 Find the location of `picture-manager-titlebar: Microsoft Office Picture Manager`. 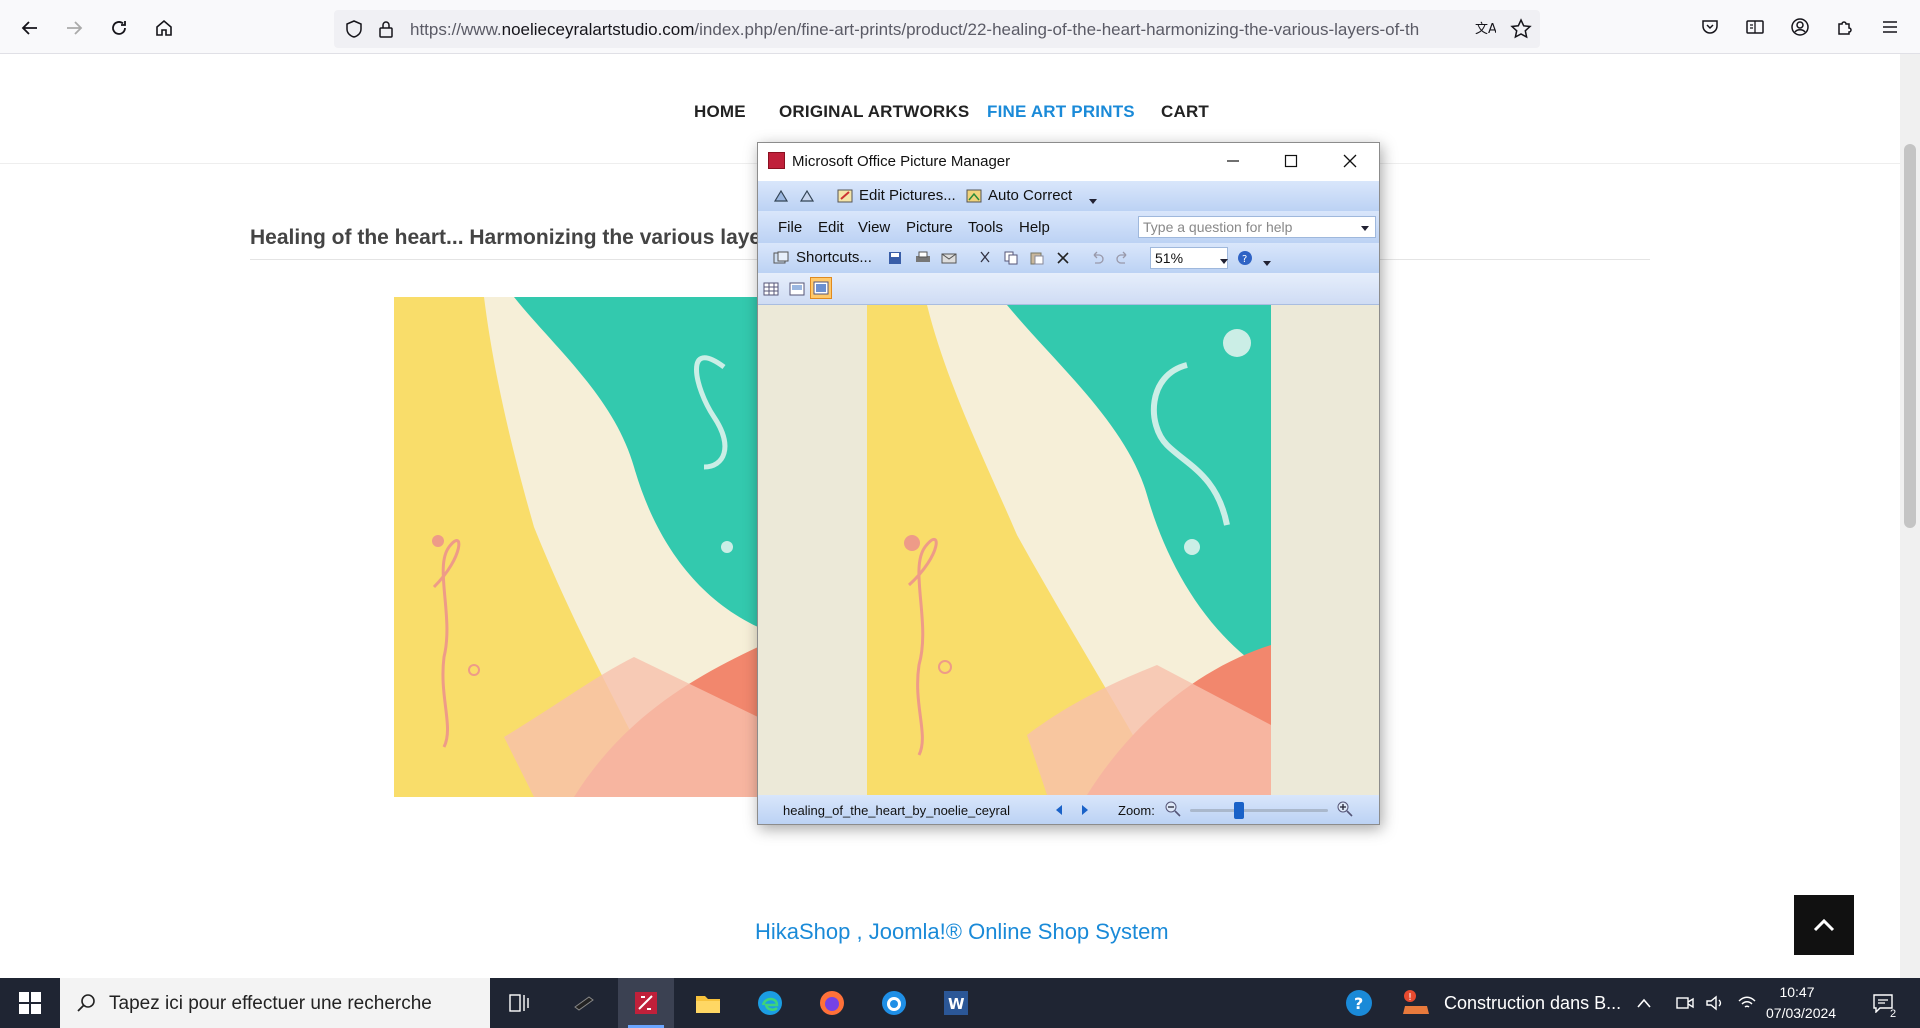

picture-manager-titlebar: Microsoft Office Picture Manager is located at coordinates (1068, 161).